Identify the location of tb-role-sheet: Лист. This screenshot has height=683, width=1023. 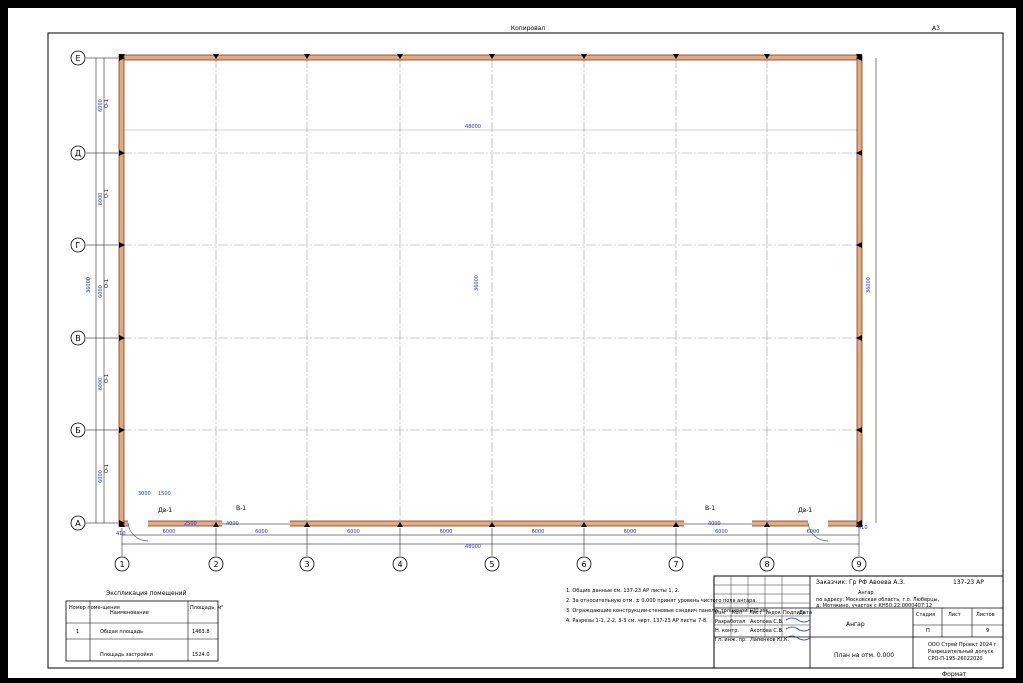
(755, 613).